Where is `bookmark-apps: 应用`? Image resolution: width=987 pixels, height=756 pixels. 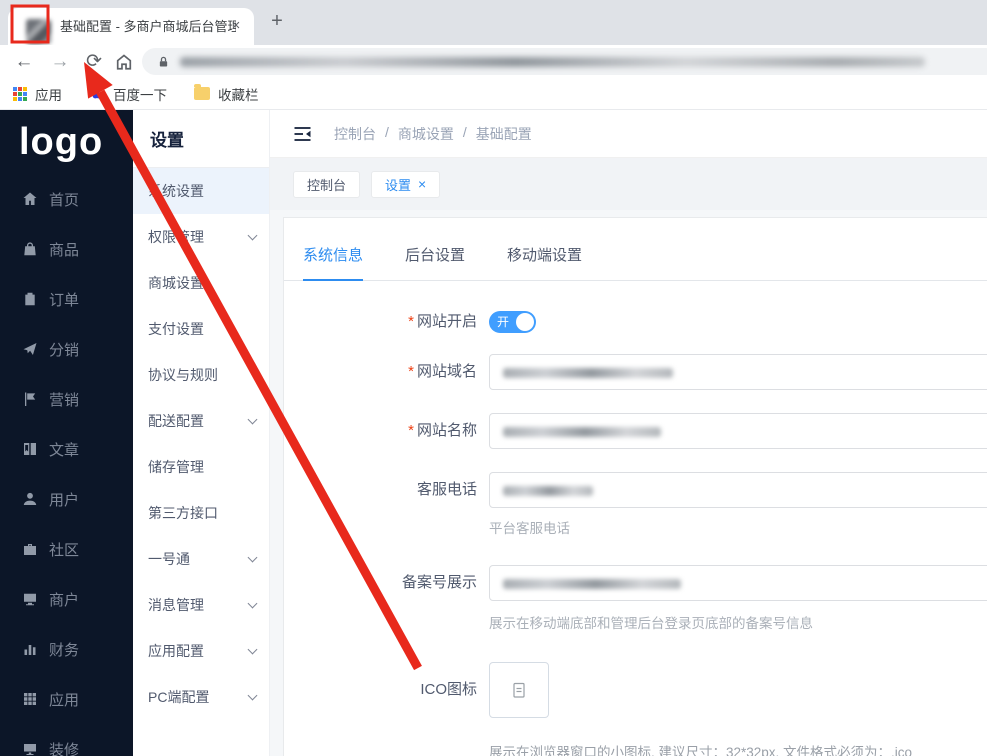
bookmark-apps: 应用 is located at coordinates (37, 94).